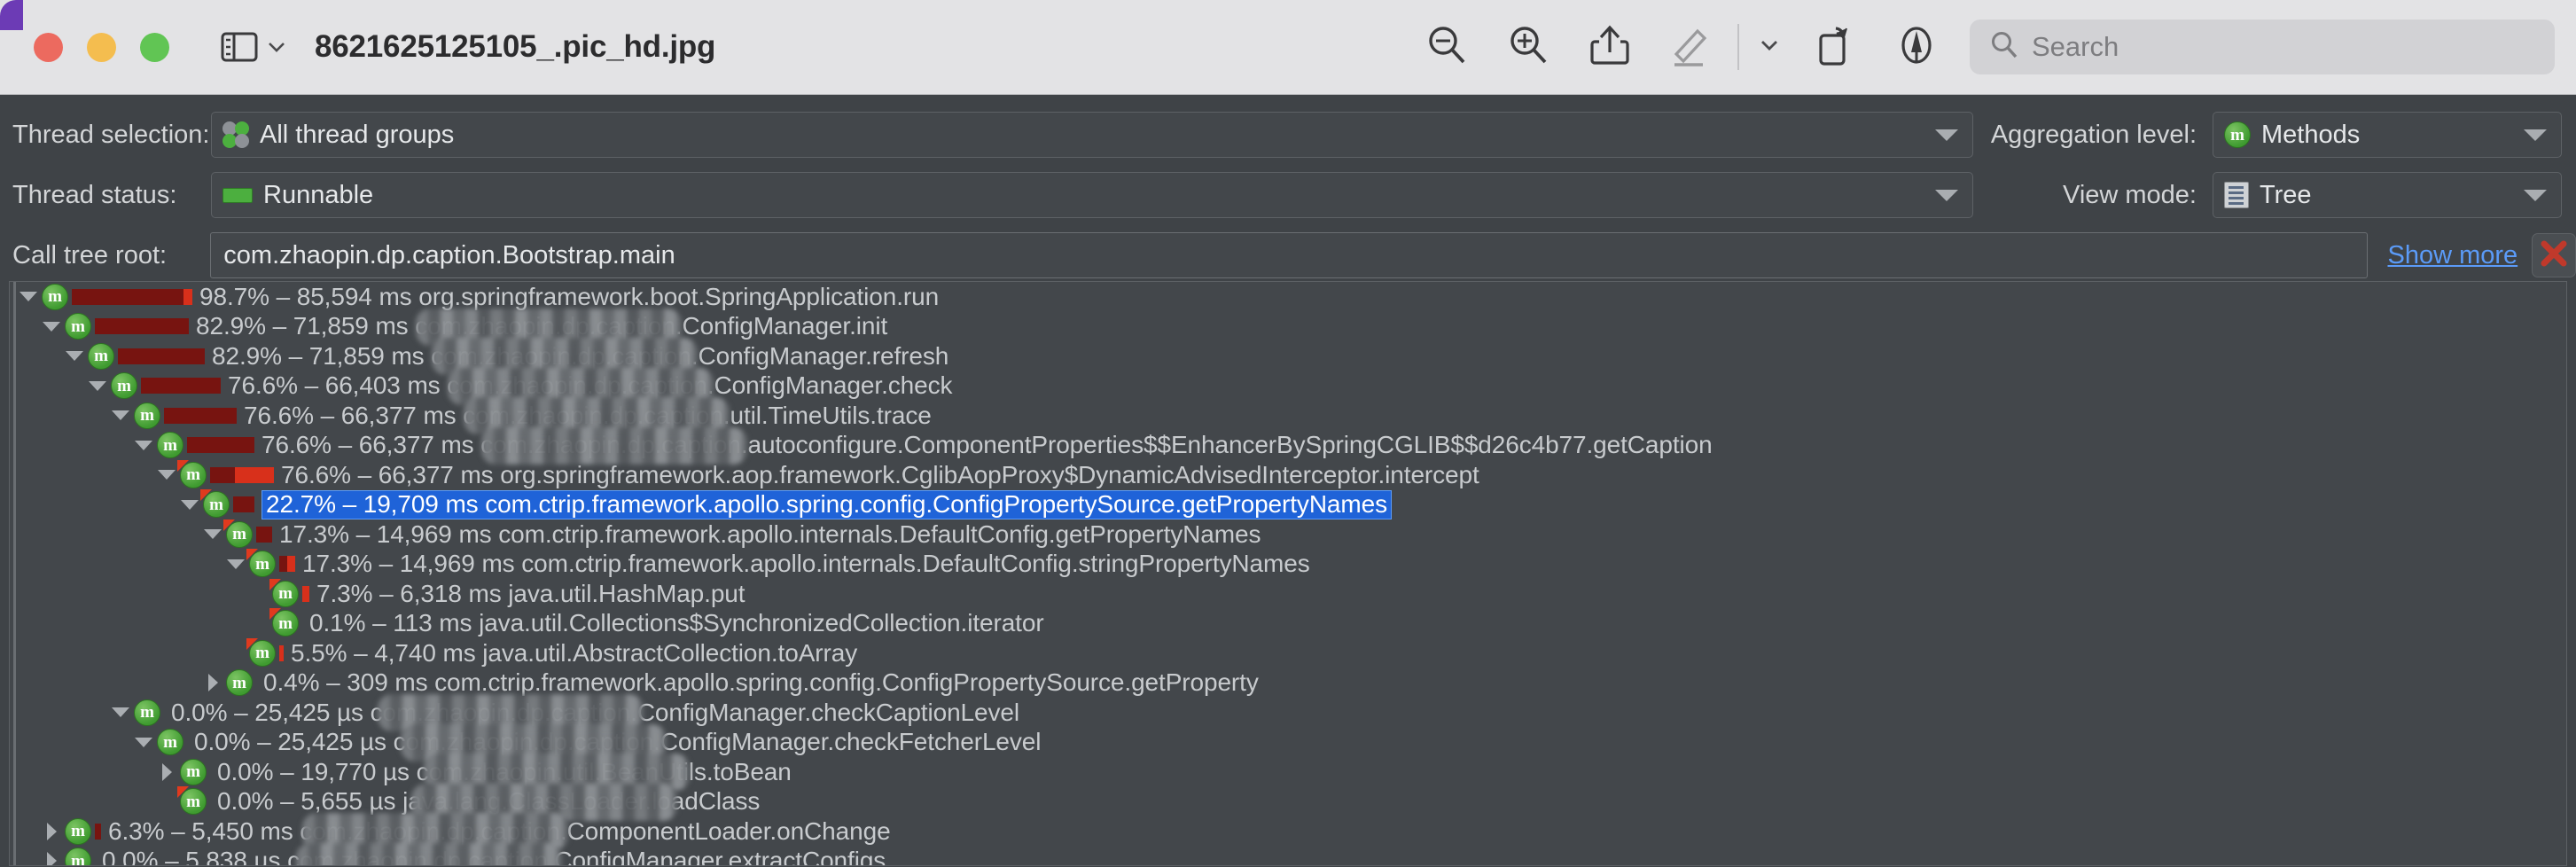 The width and height of the screenshot is (2576, 867). Describe the element at coordinates (236, 134) in the screenshot. I see `thread-groups-icon` at that location.